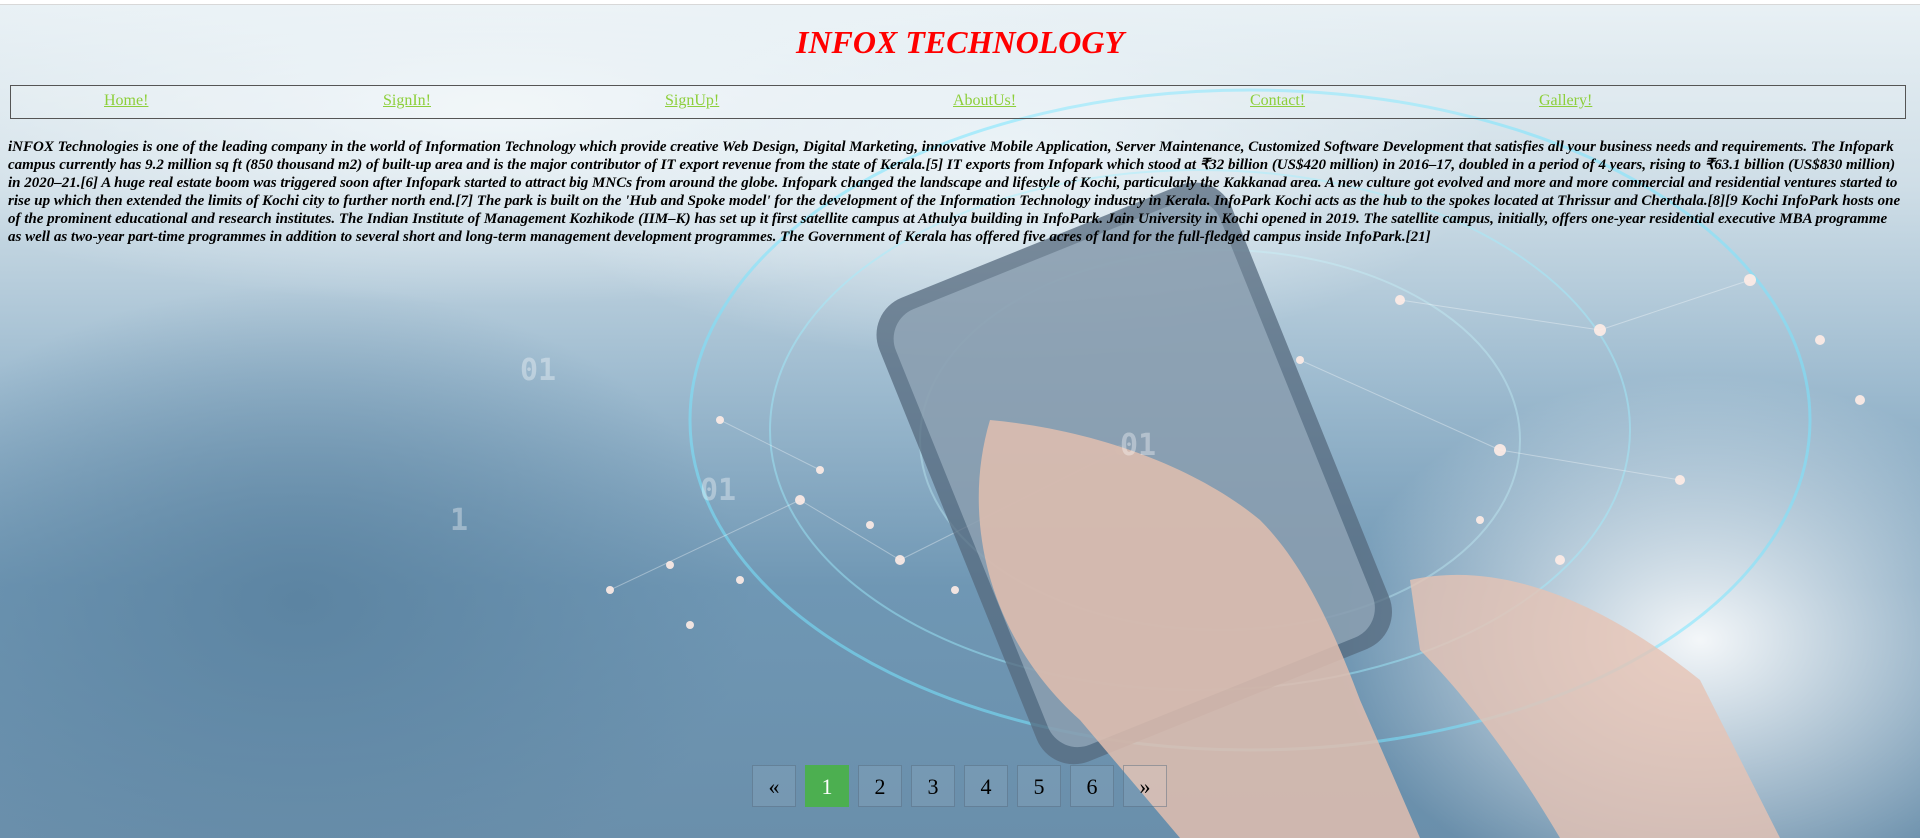 The width and height of the screenshot is (1920, 838). What do you see at coordinates (1092, 786) in the screenshot?
I see `pagination-page-6: 6` at bounding box center [1092, 786].